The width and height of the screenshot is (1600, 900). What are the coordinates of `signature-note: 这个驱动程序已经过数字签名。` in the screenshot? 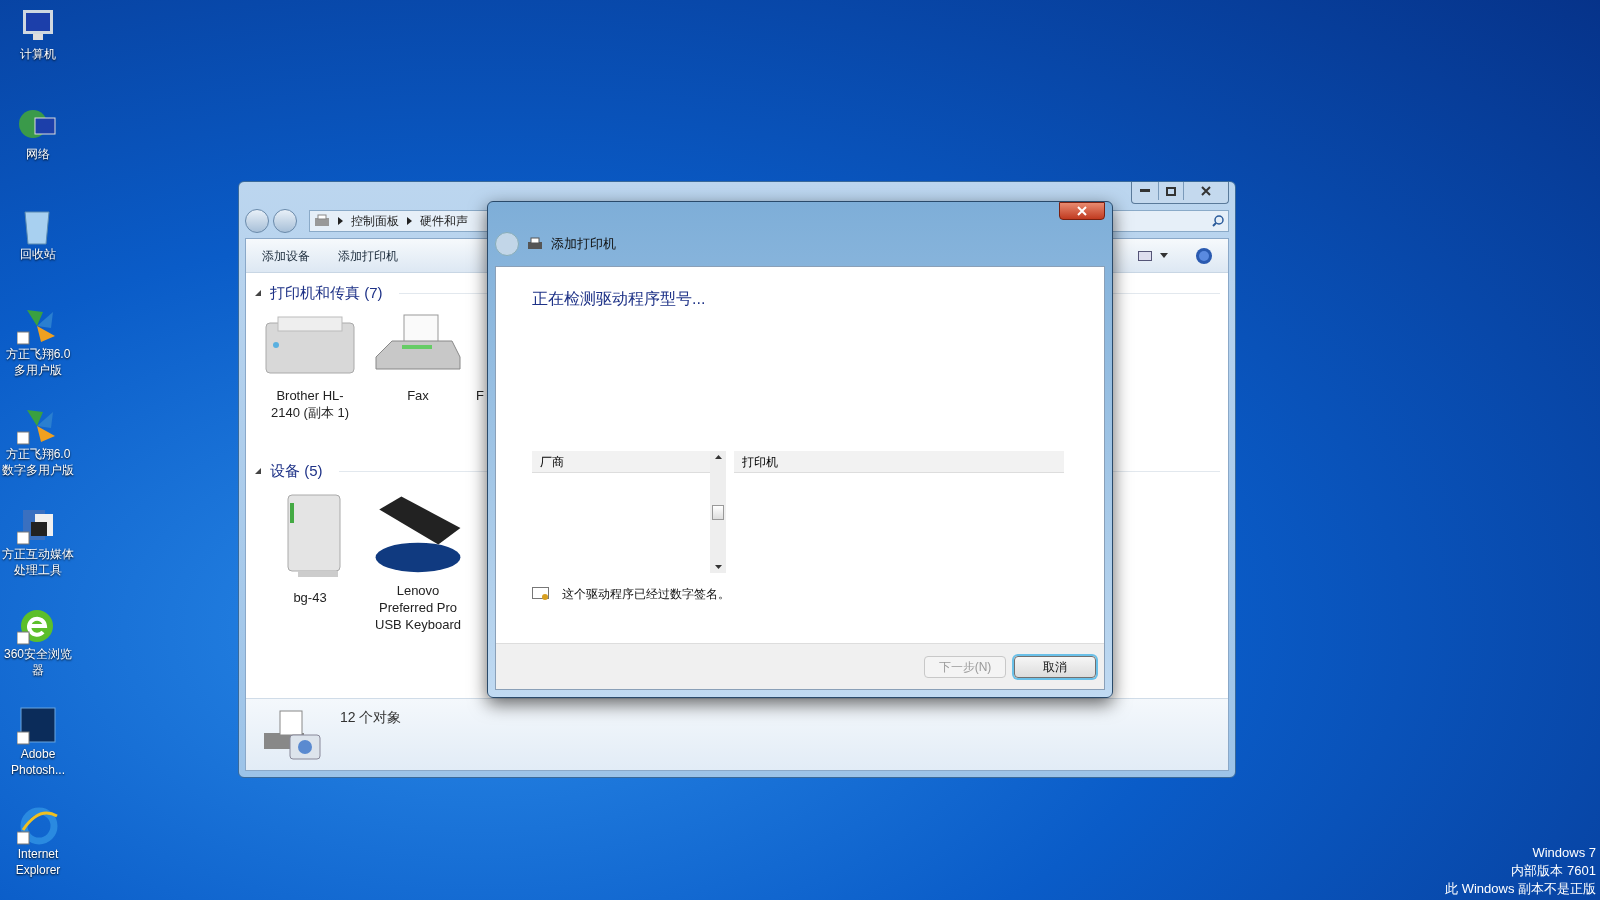 It's located at (646, 594).